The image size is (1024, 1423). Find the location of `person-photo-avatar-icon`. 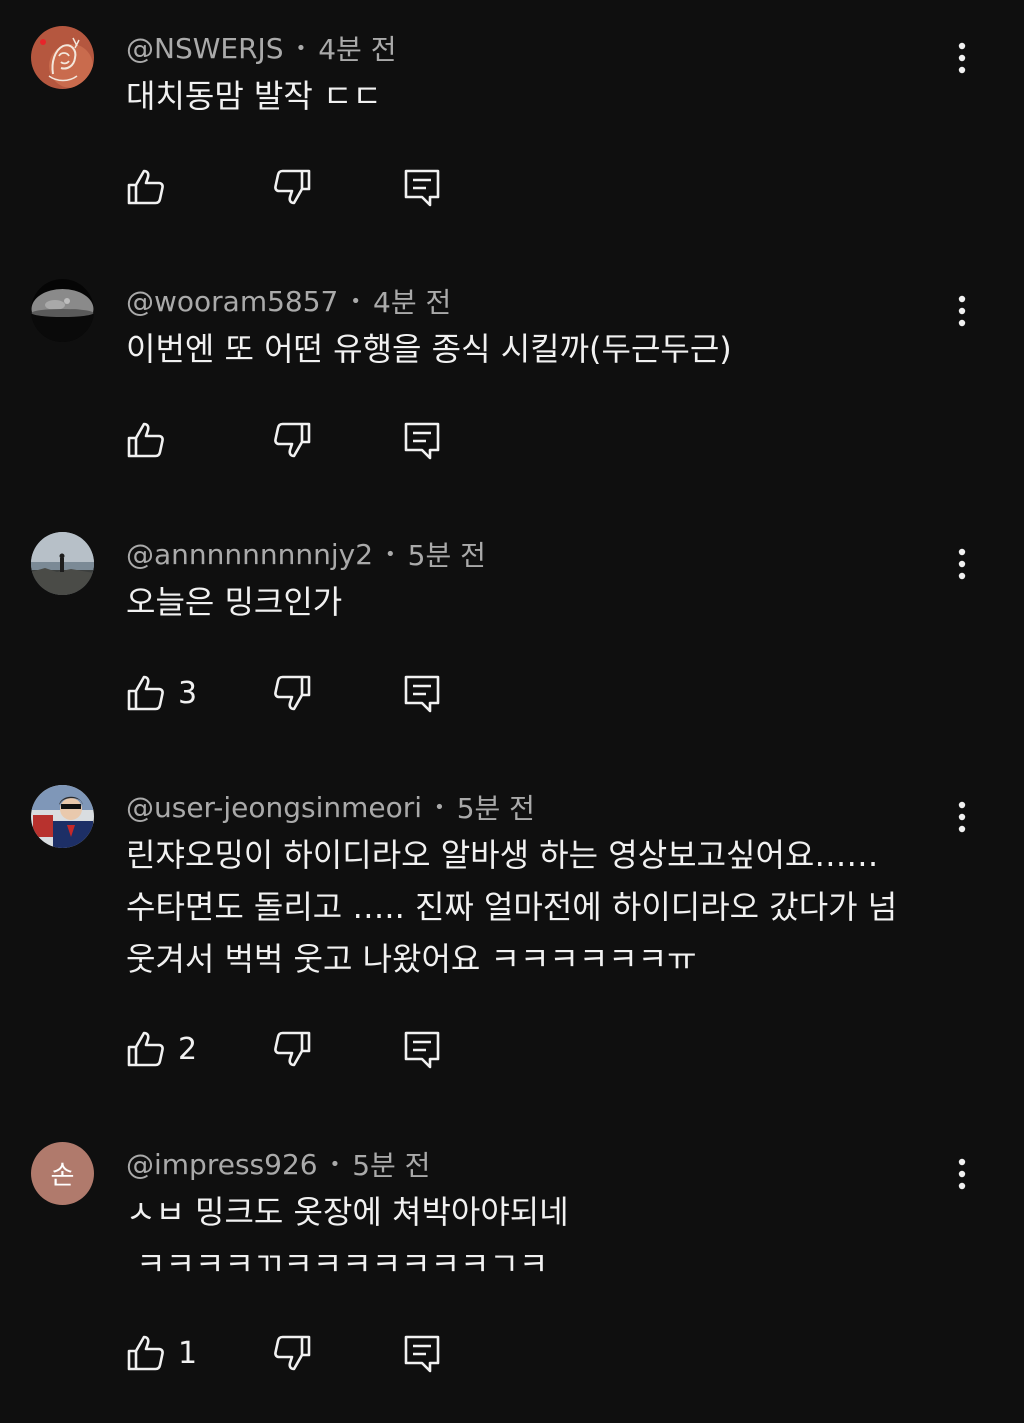

person-photo-avatar-icon is located at coordinates (62, 816).